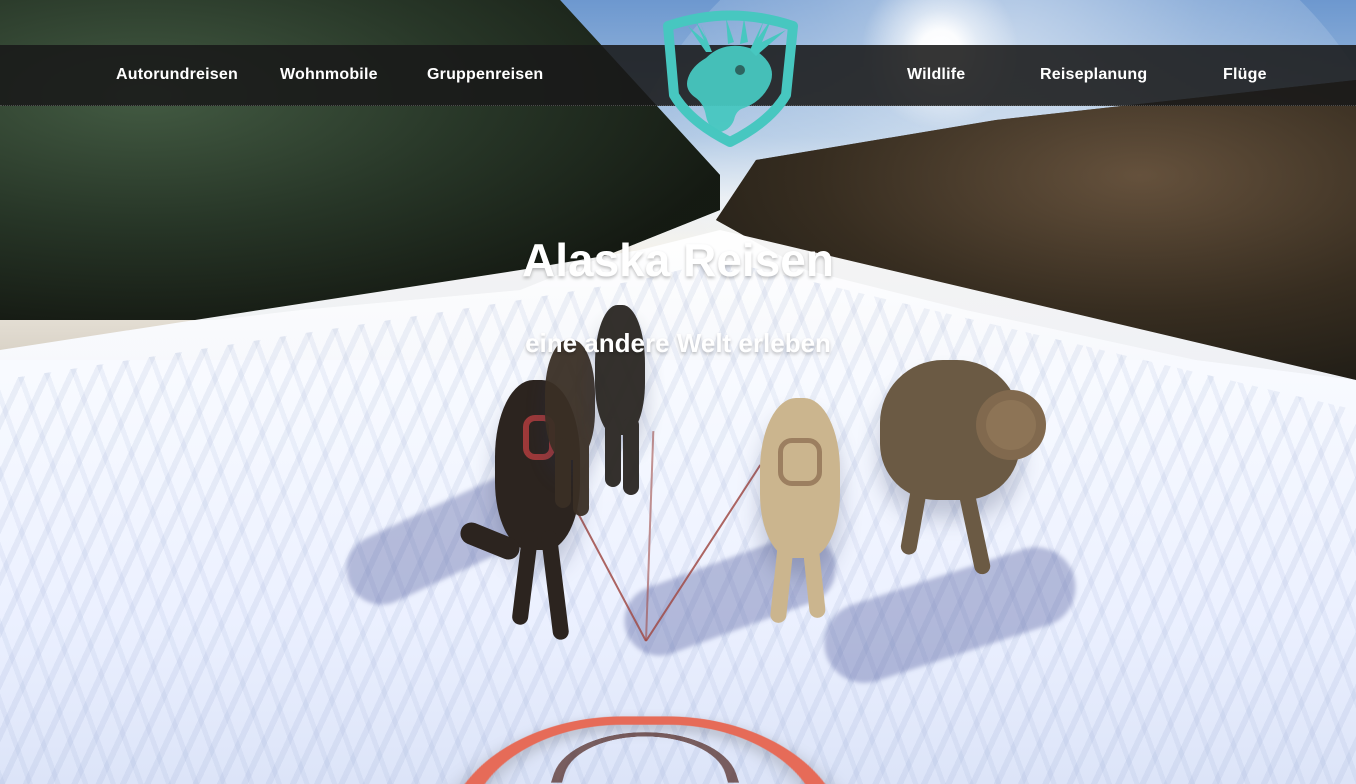 Image resolution: width=1356 pixels, height=784 pixels. What do you see at coordinates (485, 75) in the screenshot?
I see `nav-gruppenreisen: Gruppenreisen` at bounding box center [485, 75].